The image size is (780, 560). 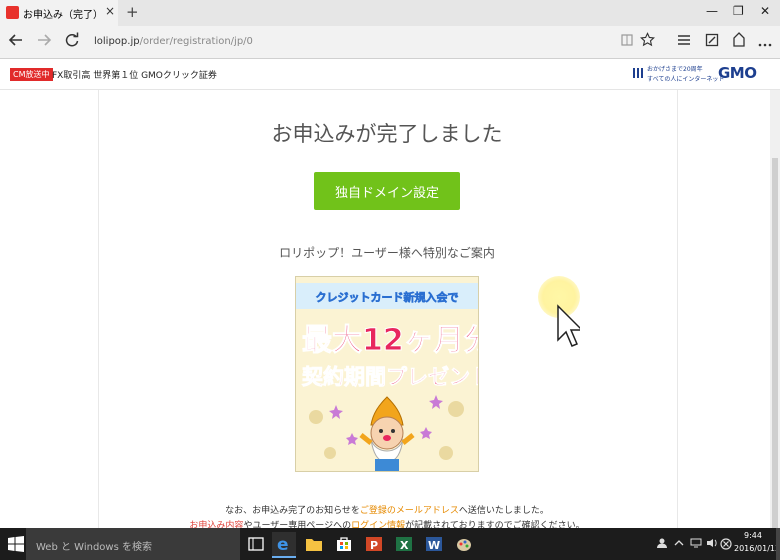 I want to click on web-note-icon, so click(x=712, y=42).